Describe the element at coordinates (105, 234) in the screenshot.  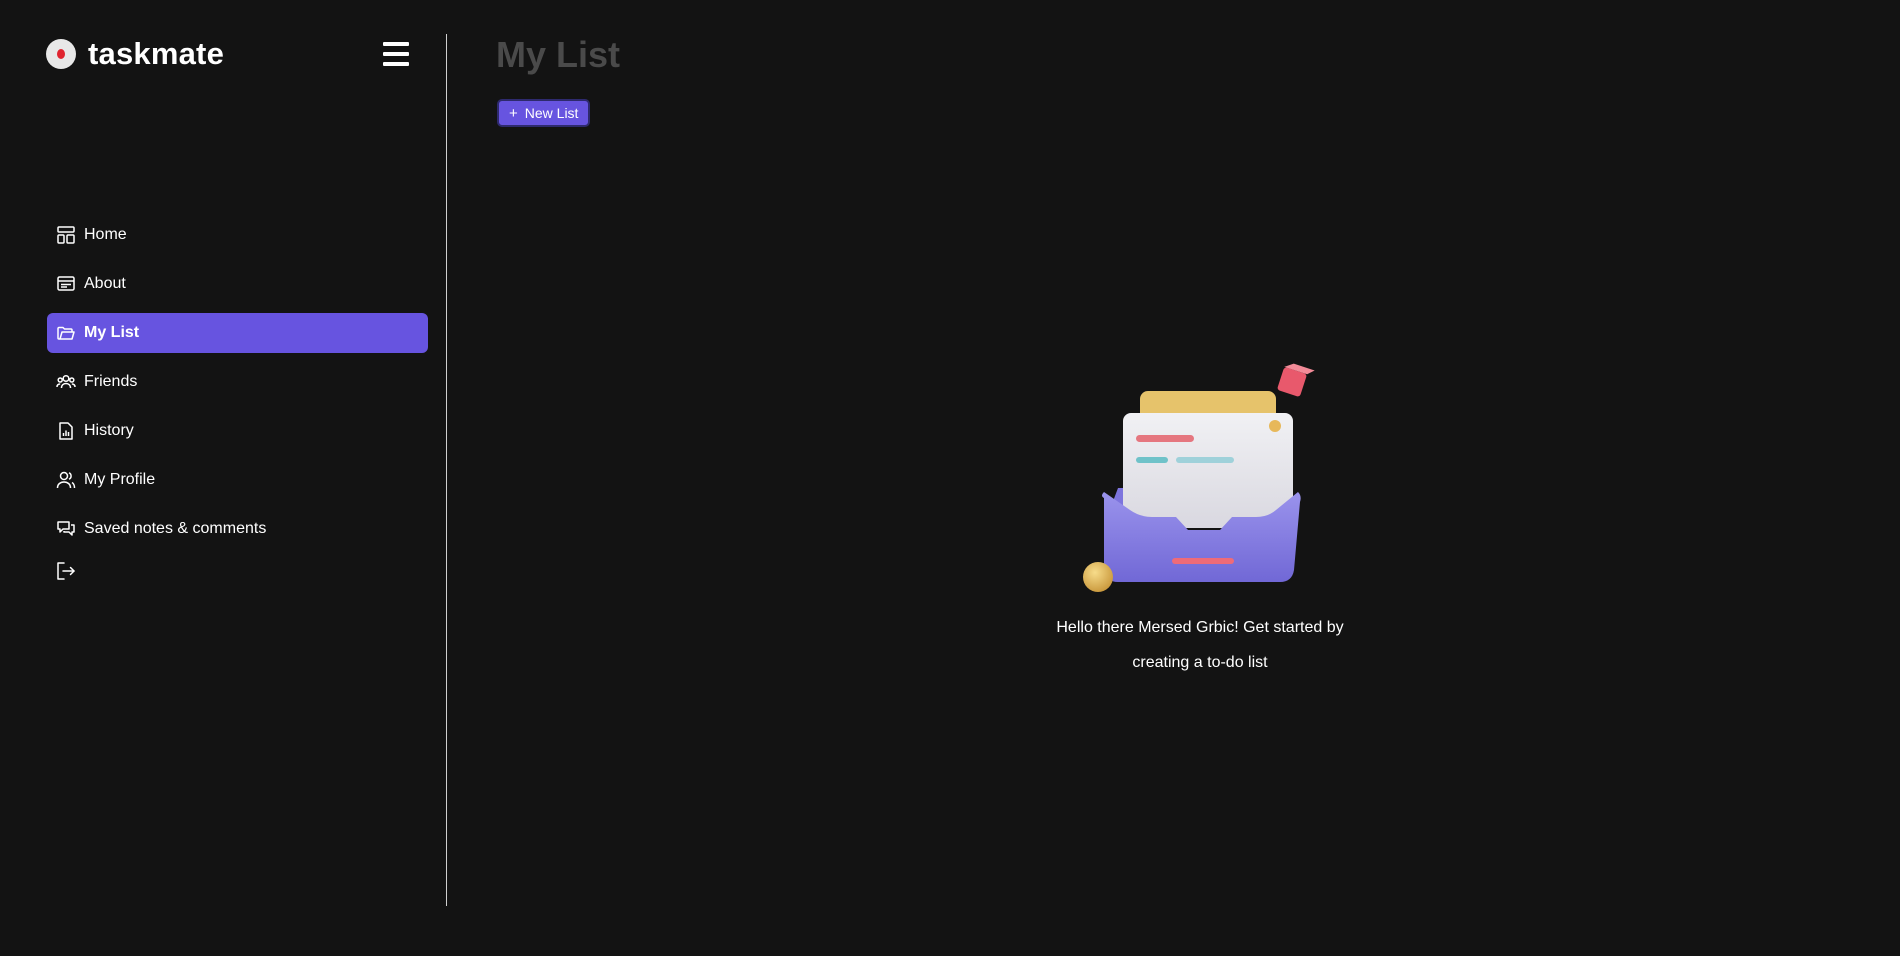
I see `sidebar-item-label: Home` at that location.